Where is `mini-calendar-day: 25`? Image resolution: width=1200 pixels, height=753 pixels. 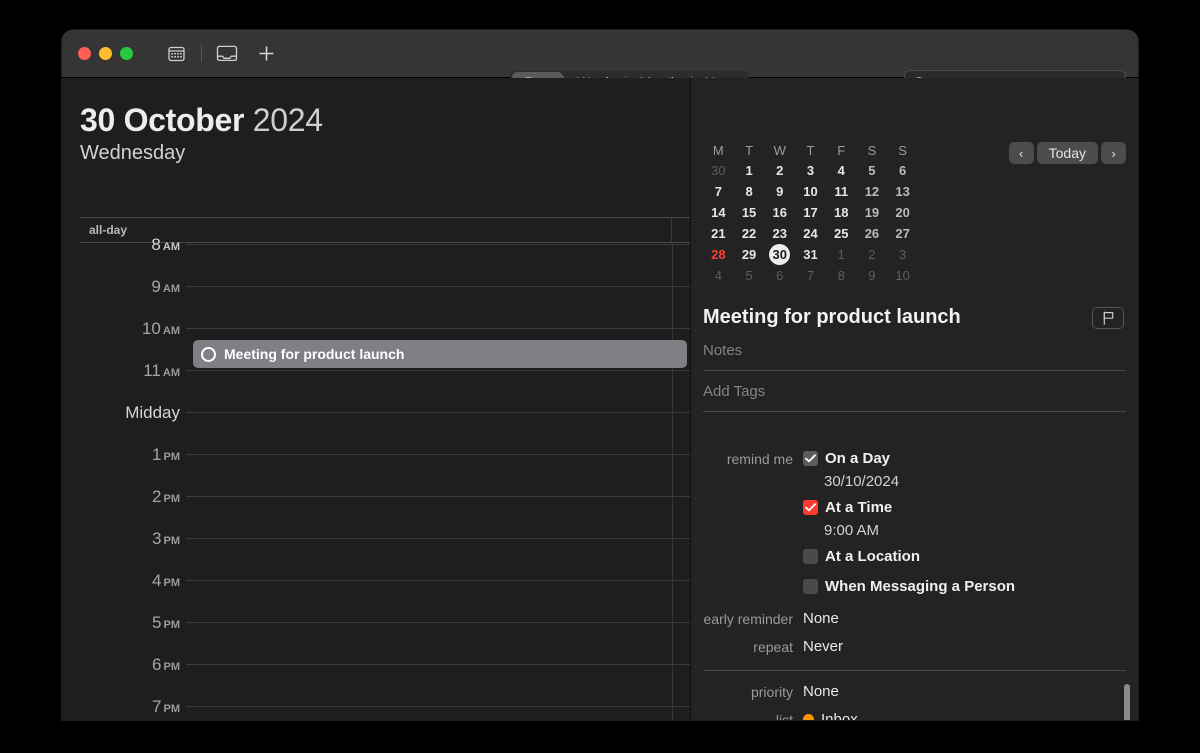
mini-calendar-day: 25 is located at coordinates (841, 233).